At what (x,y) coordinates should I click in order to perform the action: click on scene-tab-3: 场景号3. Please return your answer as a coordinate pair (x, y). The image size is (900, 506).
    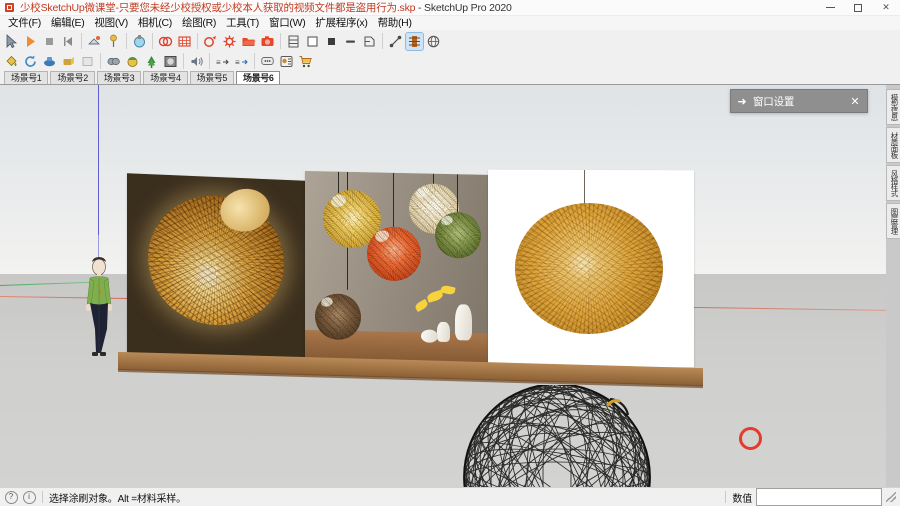
    Looking at the image, I should click on (119, 77).